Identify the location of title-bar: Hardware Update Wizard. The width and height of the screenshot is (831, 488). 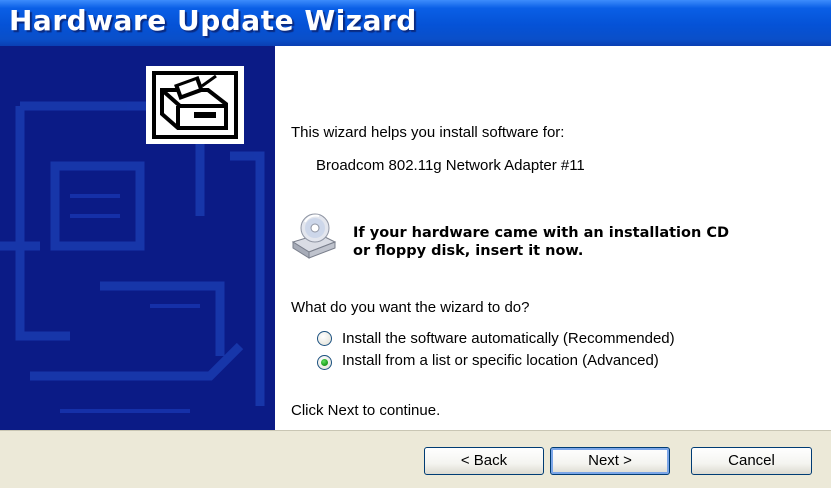
(415, 23).